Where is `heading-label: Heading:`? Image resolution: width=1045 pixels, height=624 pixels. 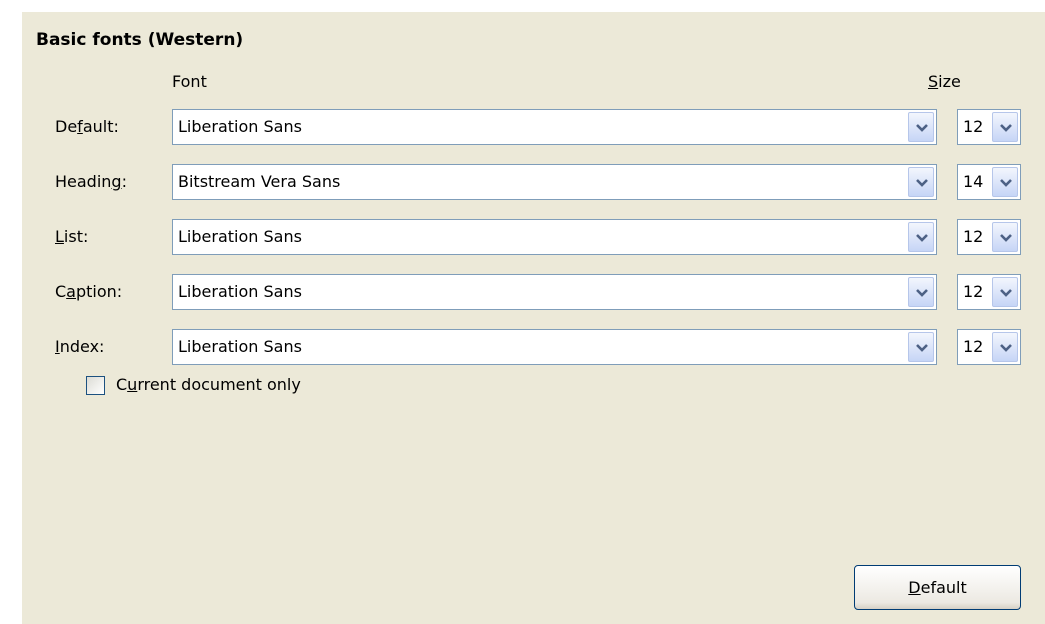 heading-label: Heading: is located at coordinates (91, 181).